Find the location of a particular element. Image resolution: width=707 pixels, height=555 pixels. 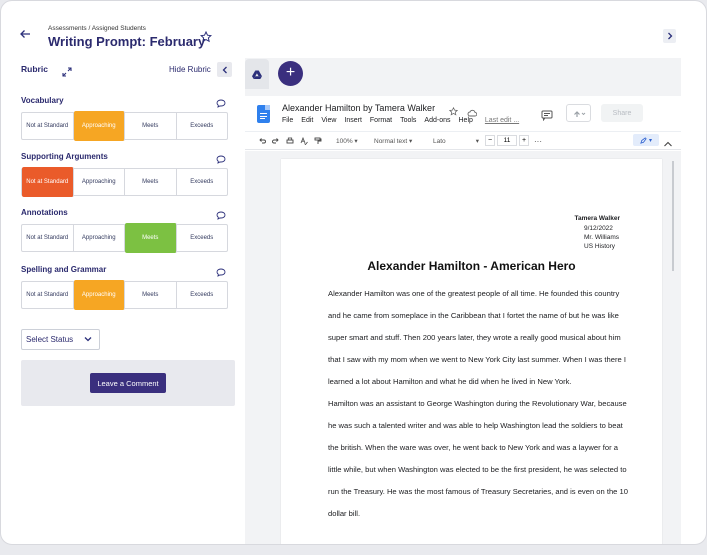

font-size-input: 11 is located at coordinates (507, 140).